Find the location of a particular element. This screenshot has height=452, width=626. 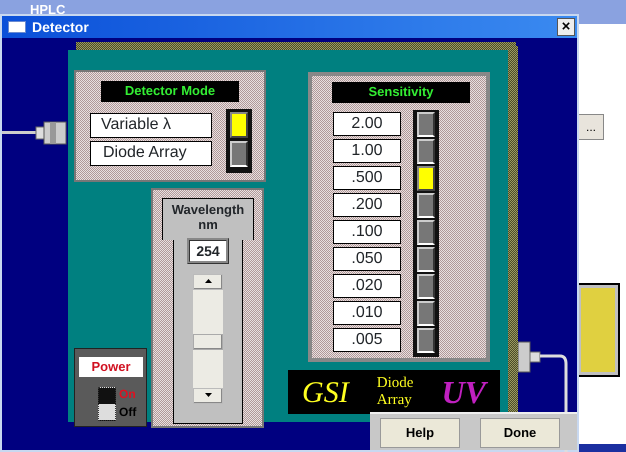

option-label: 1.00 is located at coordinates (367, 151).